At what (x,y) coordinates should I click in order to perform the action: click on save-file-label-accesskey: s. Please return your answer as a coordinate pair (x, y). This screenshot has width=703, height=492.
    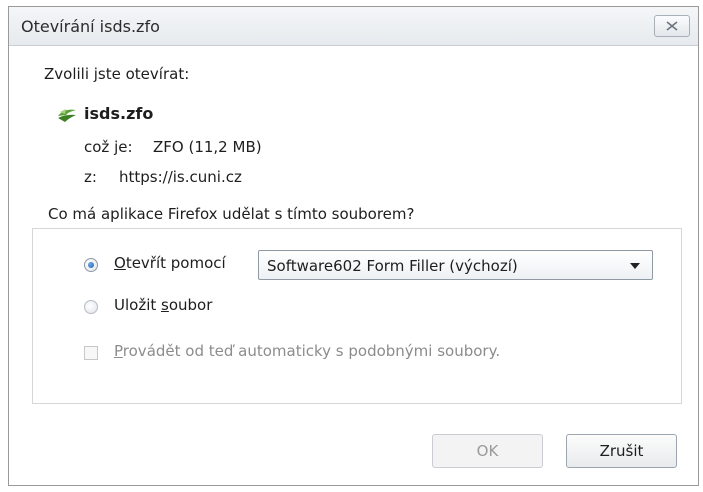
    Looking at the image, I should click on (165, 305).